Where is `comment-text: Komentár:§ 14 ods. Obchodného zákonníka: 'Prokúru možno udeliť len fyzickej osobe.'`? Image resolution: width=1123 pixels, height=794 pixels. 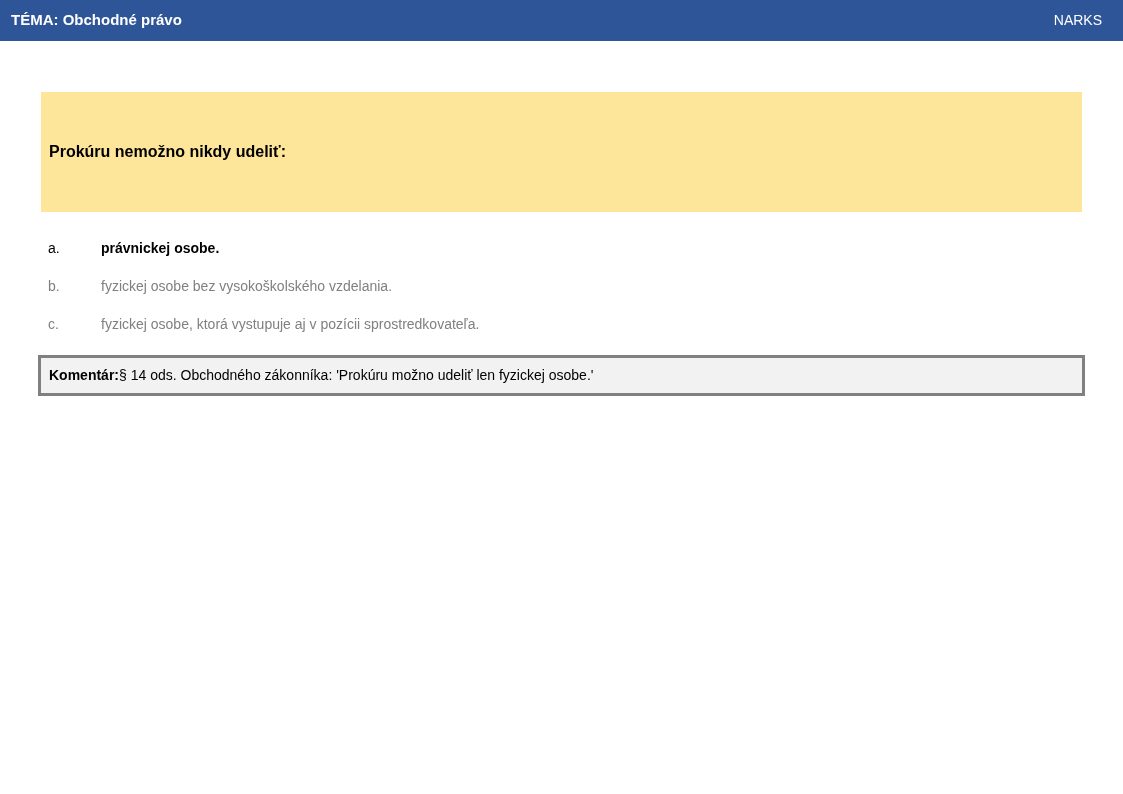 comment-text: Komentár:§ 14 ods. Obchodného zákonníka: 'Prokúru možno udeliť len fyzickej osobe.' is located at coordinates (321, 375).